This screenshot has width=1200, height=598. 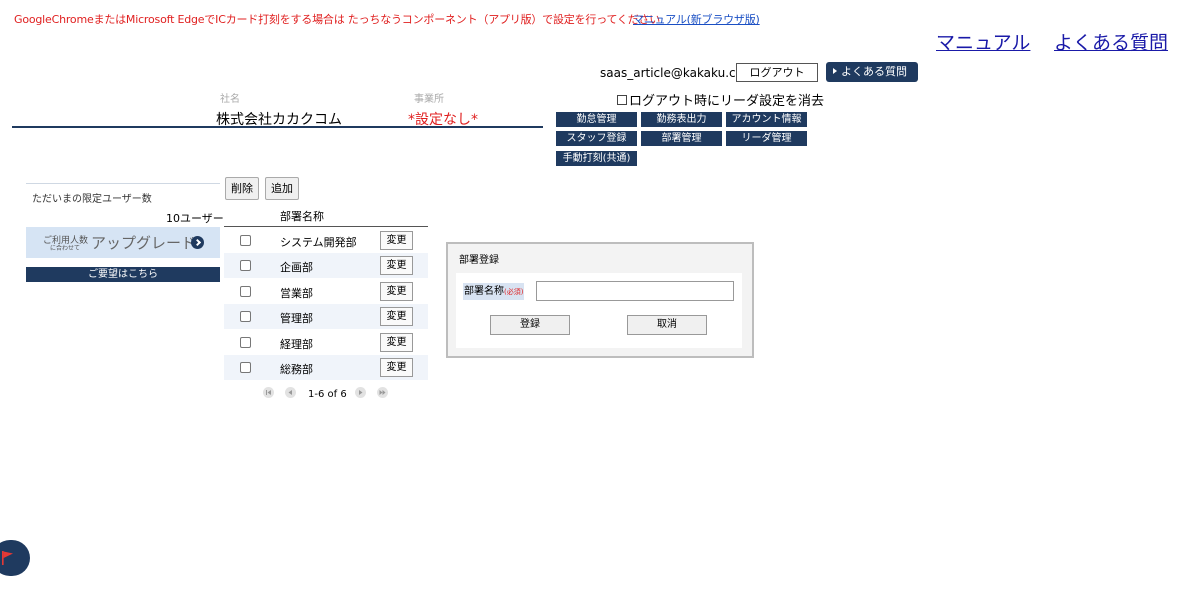 I want to click on logout-button: ログアウト, so click(x=777, y=72).